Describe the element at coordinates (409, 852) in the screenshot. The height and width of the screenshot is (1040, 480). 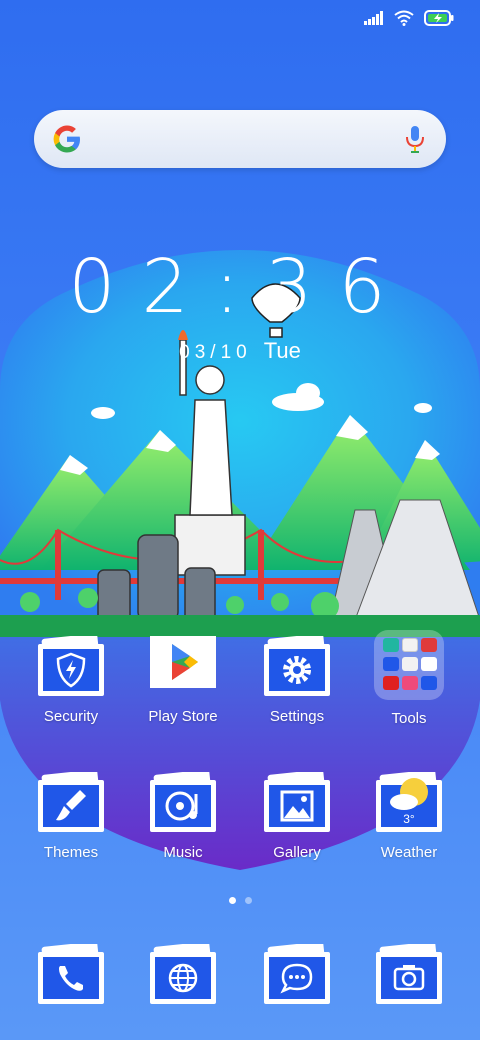
I see `app-label: Weather` at that location.